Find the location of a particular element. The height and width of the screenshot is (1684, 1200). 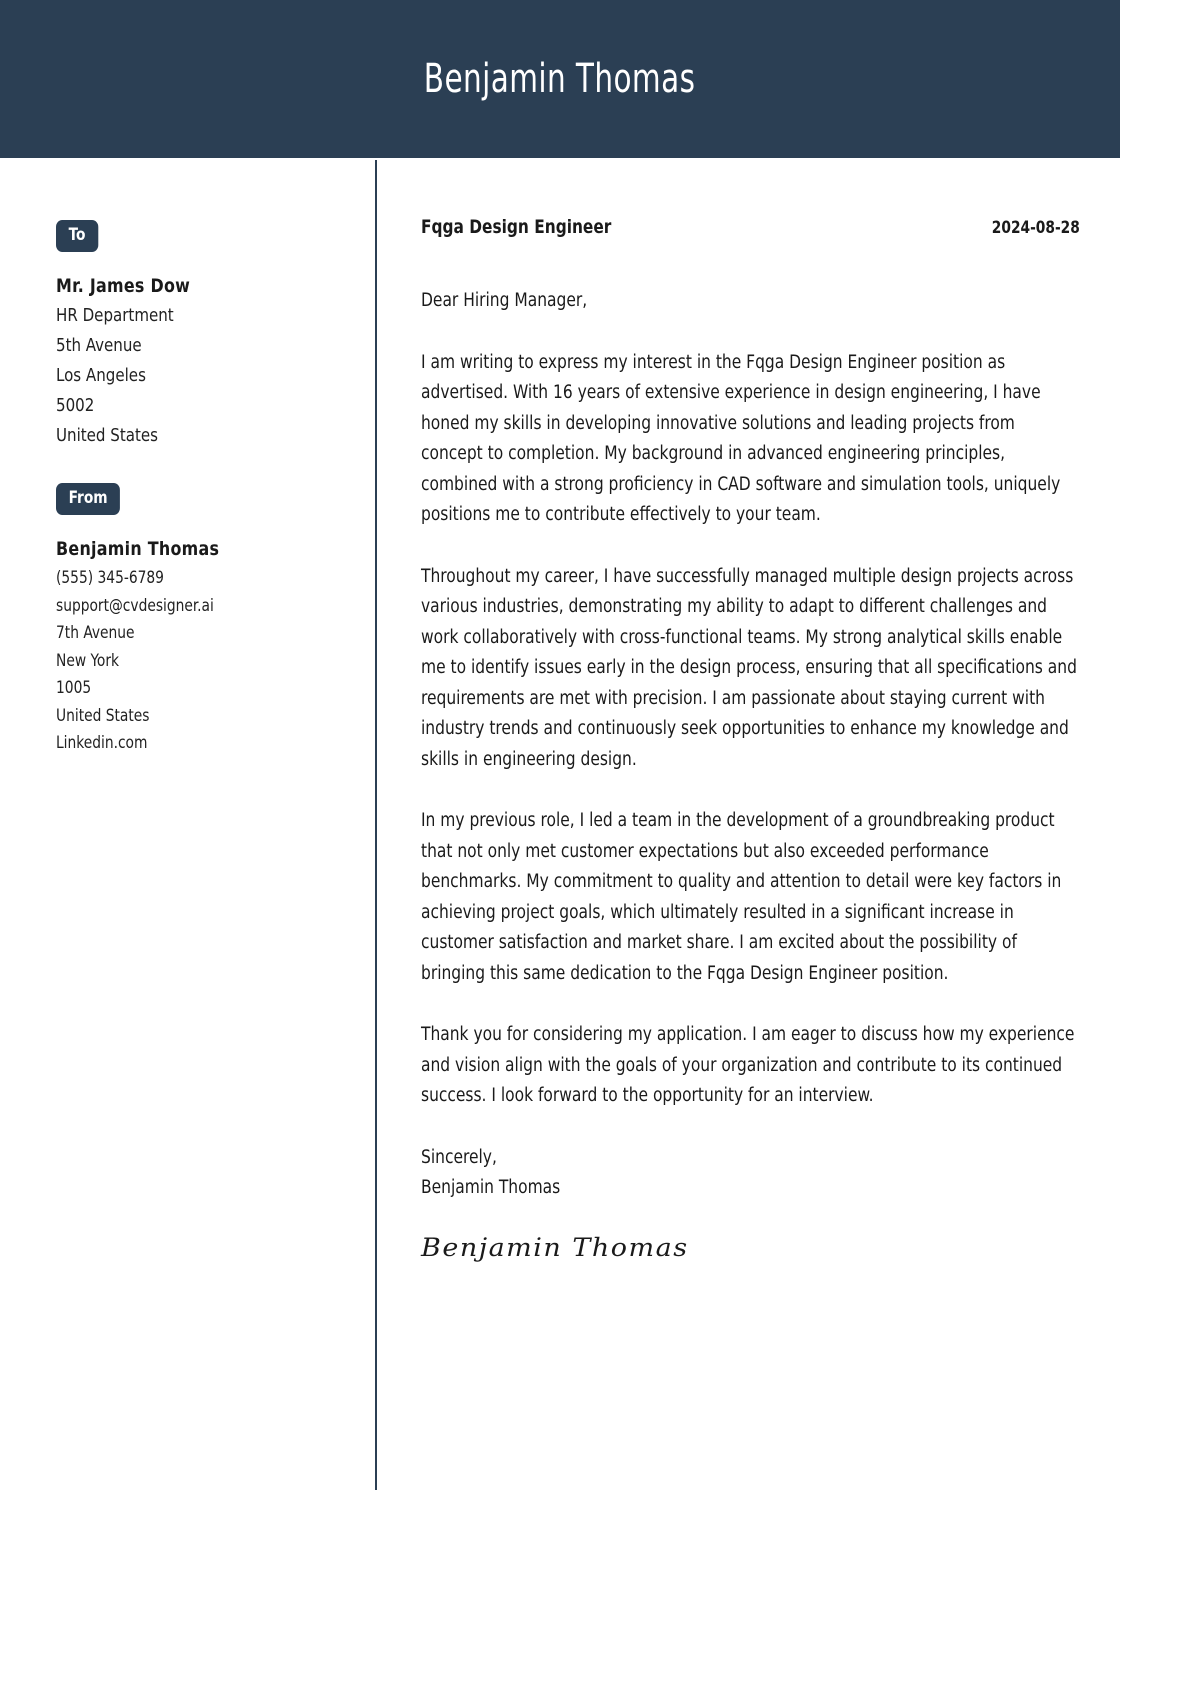

signature: Benjamin Thomas is located at coordinates (555, 1248).